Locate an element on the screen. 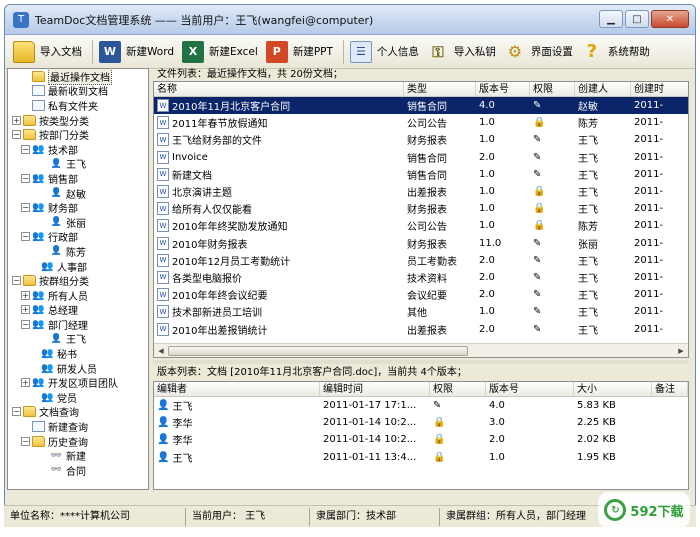 This screenshot has height=537, width=700. column-header: 创建时 is located at coordinates (659, 89).